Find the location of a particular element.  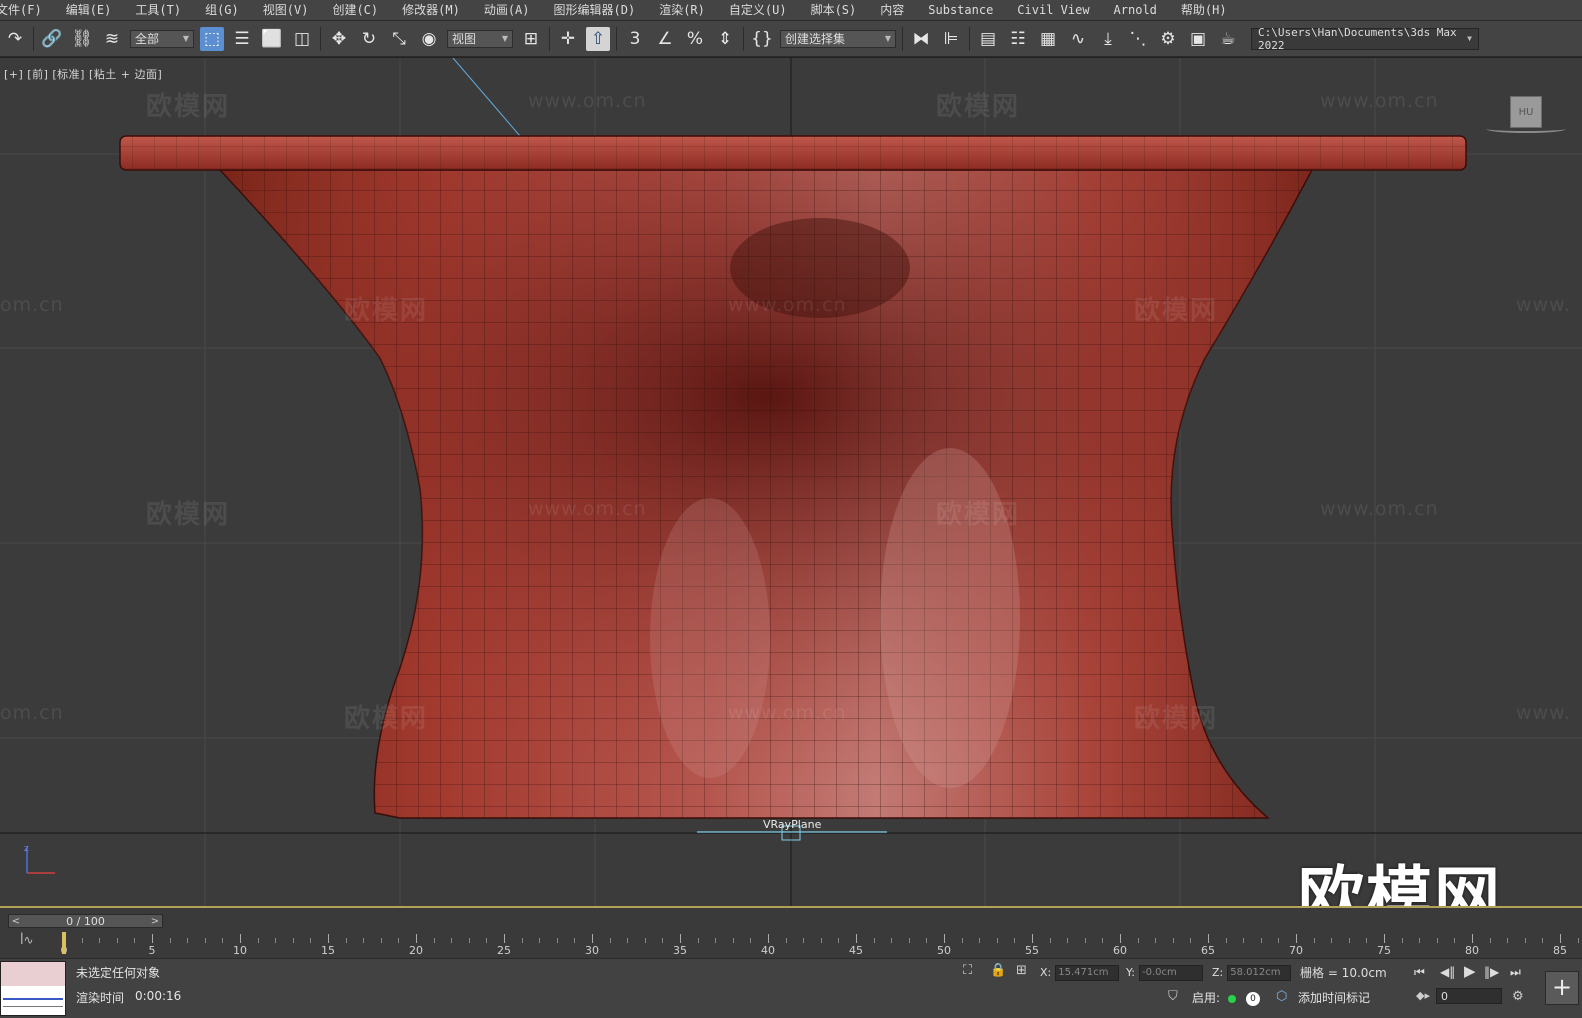

render-time-value: 0:00:16 is located at coordinates (158, 996).